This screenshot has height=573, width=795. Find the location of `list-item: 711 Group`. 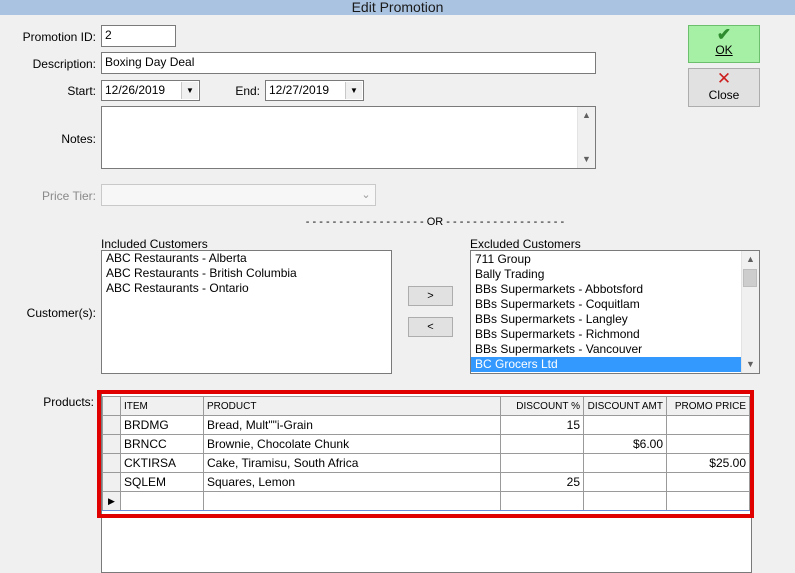

list-item: 711 Group is located at coordinates (606, 259).